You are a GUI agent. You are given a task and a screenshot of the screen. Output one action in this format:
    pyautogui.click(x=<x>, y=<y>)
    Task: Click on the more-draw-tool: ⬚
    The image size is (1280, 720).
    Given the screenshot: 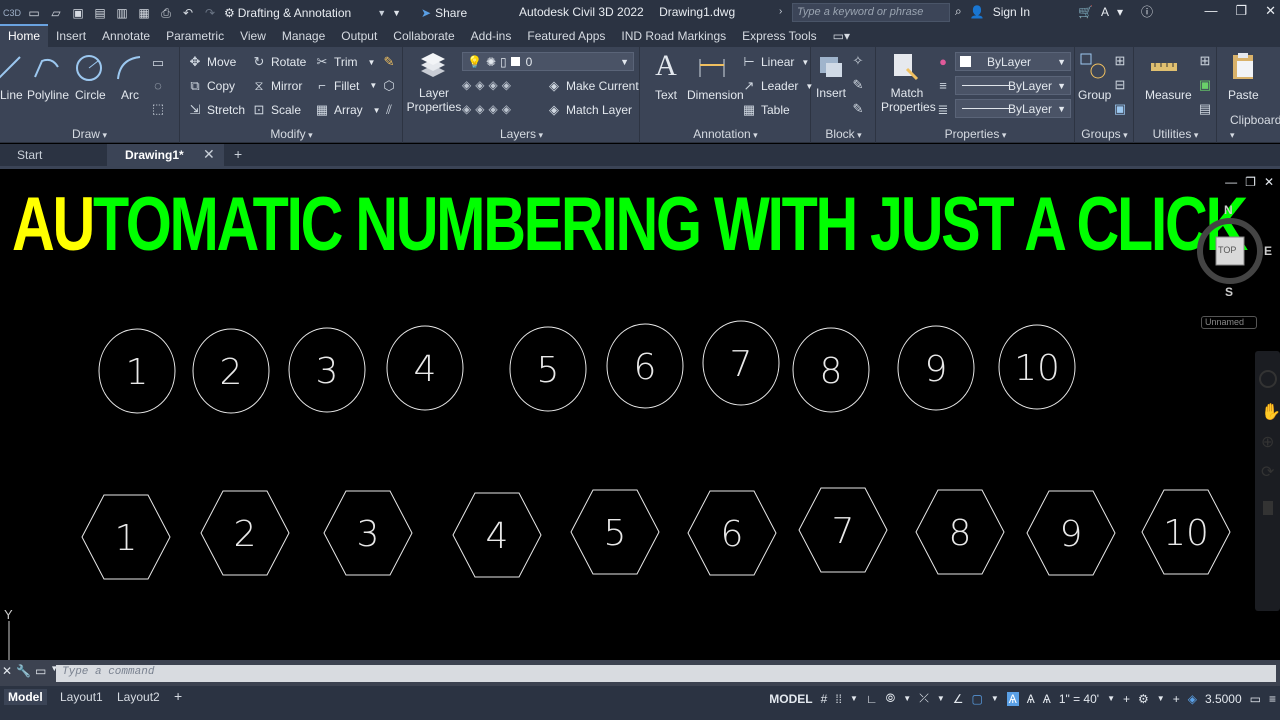 What is the action you would take?
    pyautogui.click(x=158, y=109)
    